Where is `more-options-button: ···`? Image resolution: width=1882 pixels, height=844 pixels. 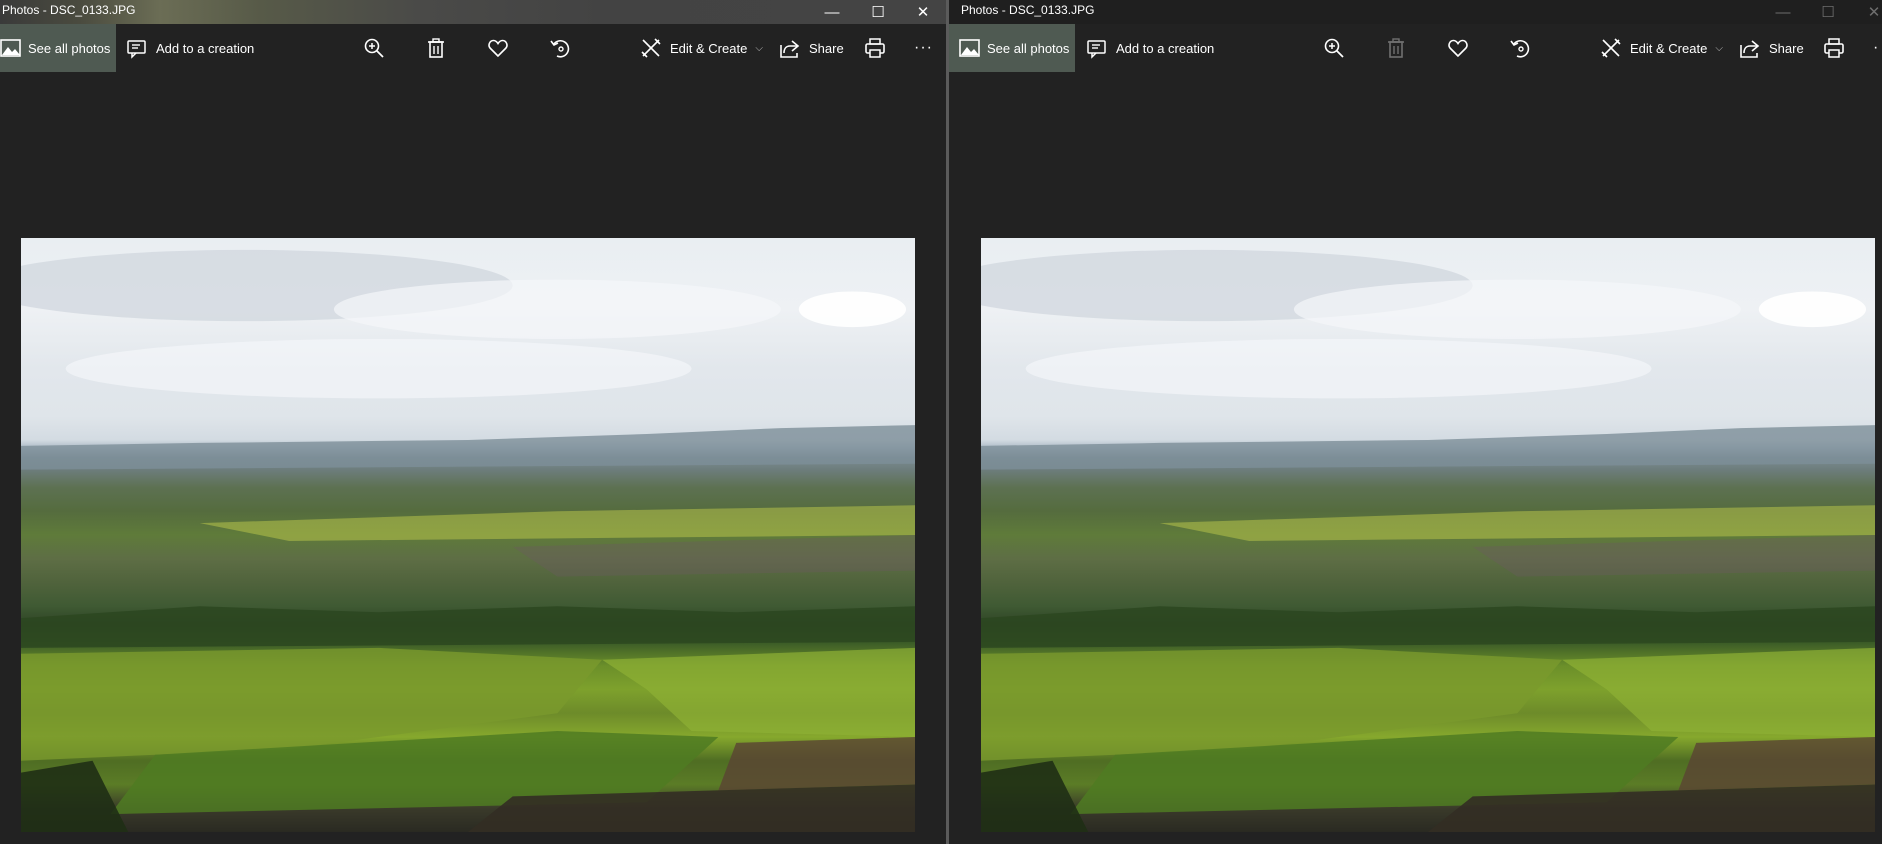
more-options-button: ··· is located at coordinates (923, 48).